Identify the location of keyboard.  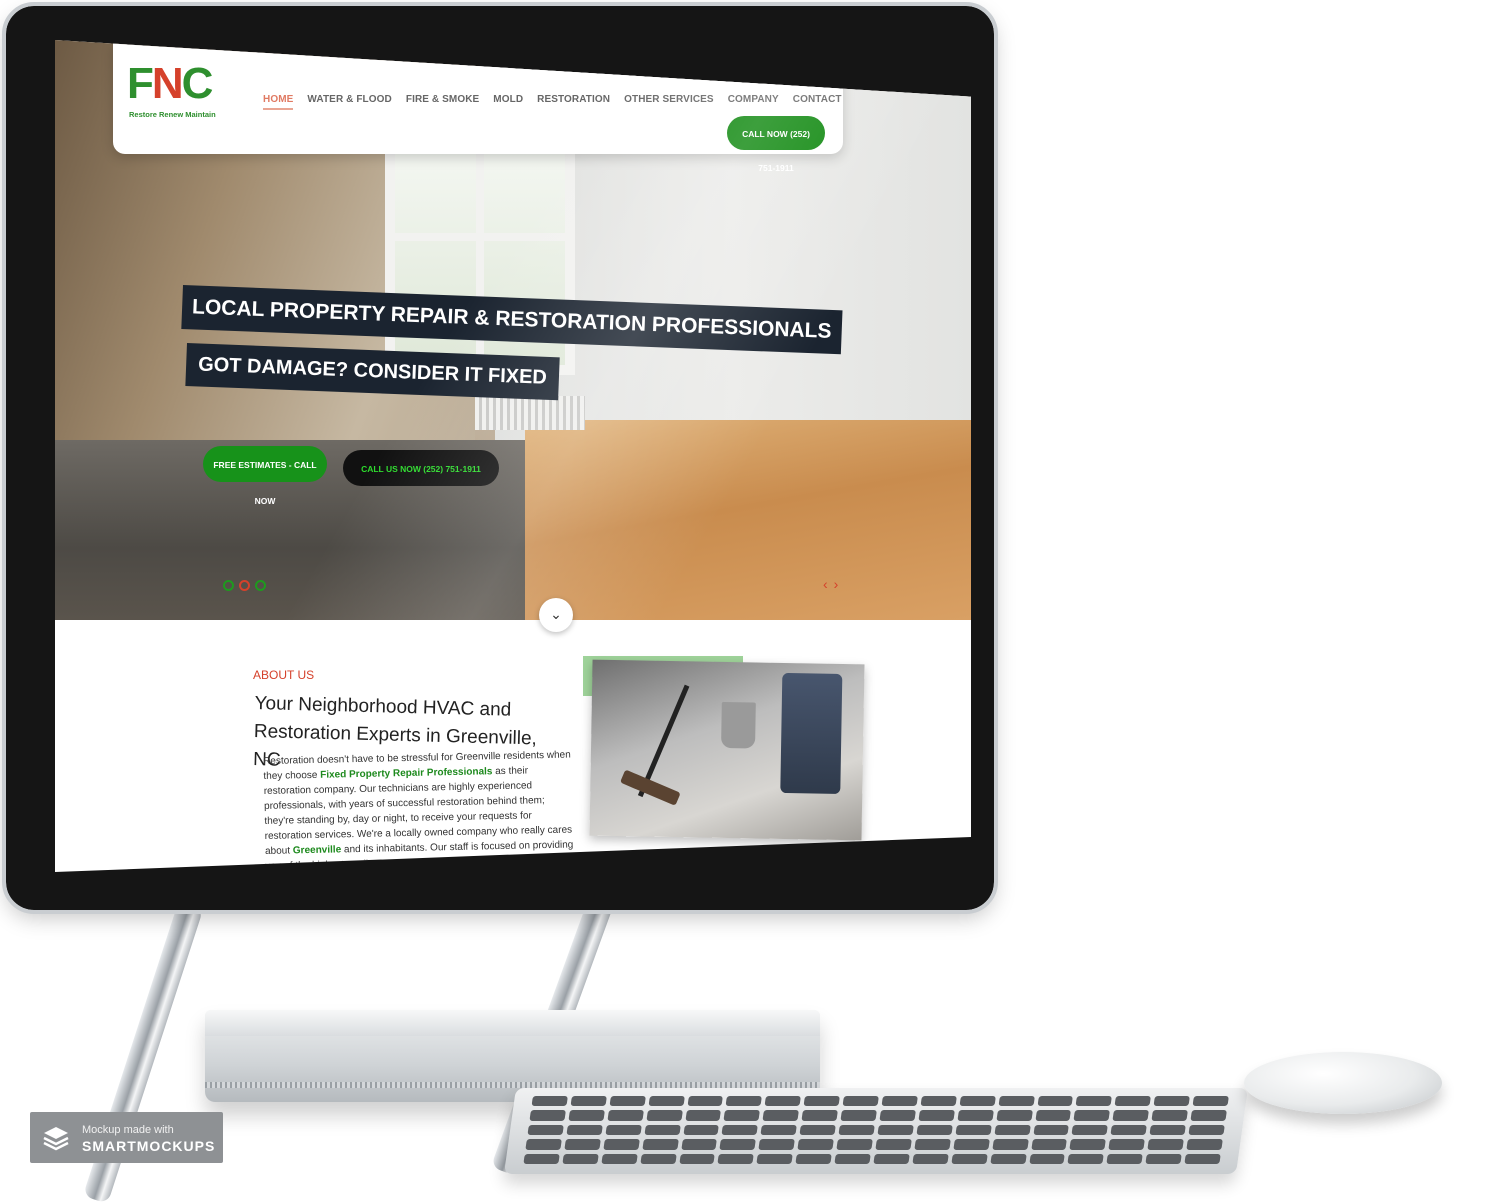
(876, 1131).